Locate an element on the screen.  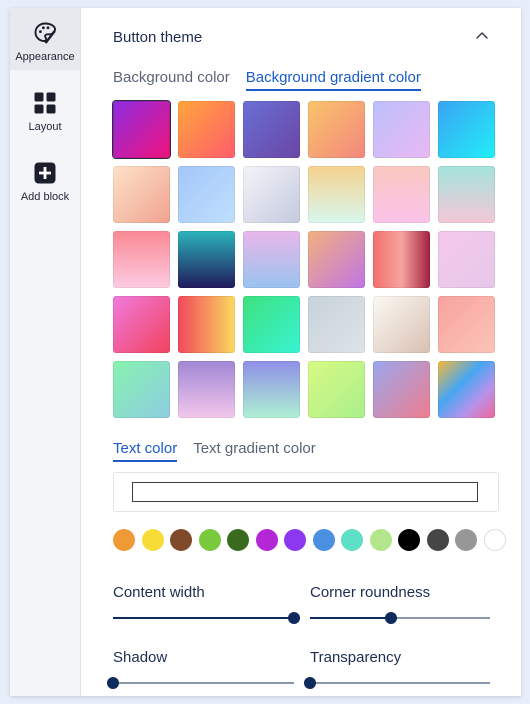
slider-label: Content width is located at coordinates (159, 592).